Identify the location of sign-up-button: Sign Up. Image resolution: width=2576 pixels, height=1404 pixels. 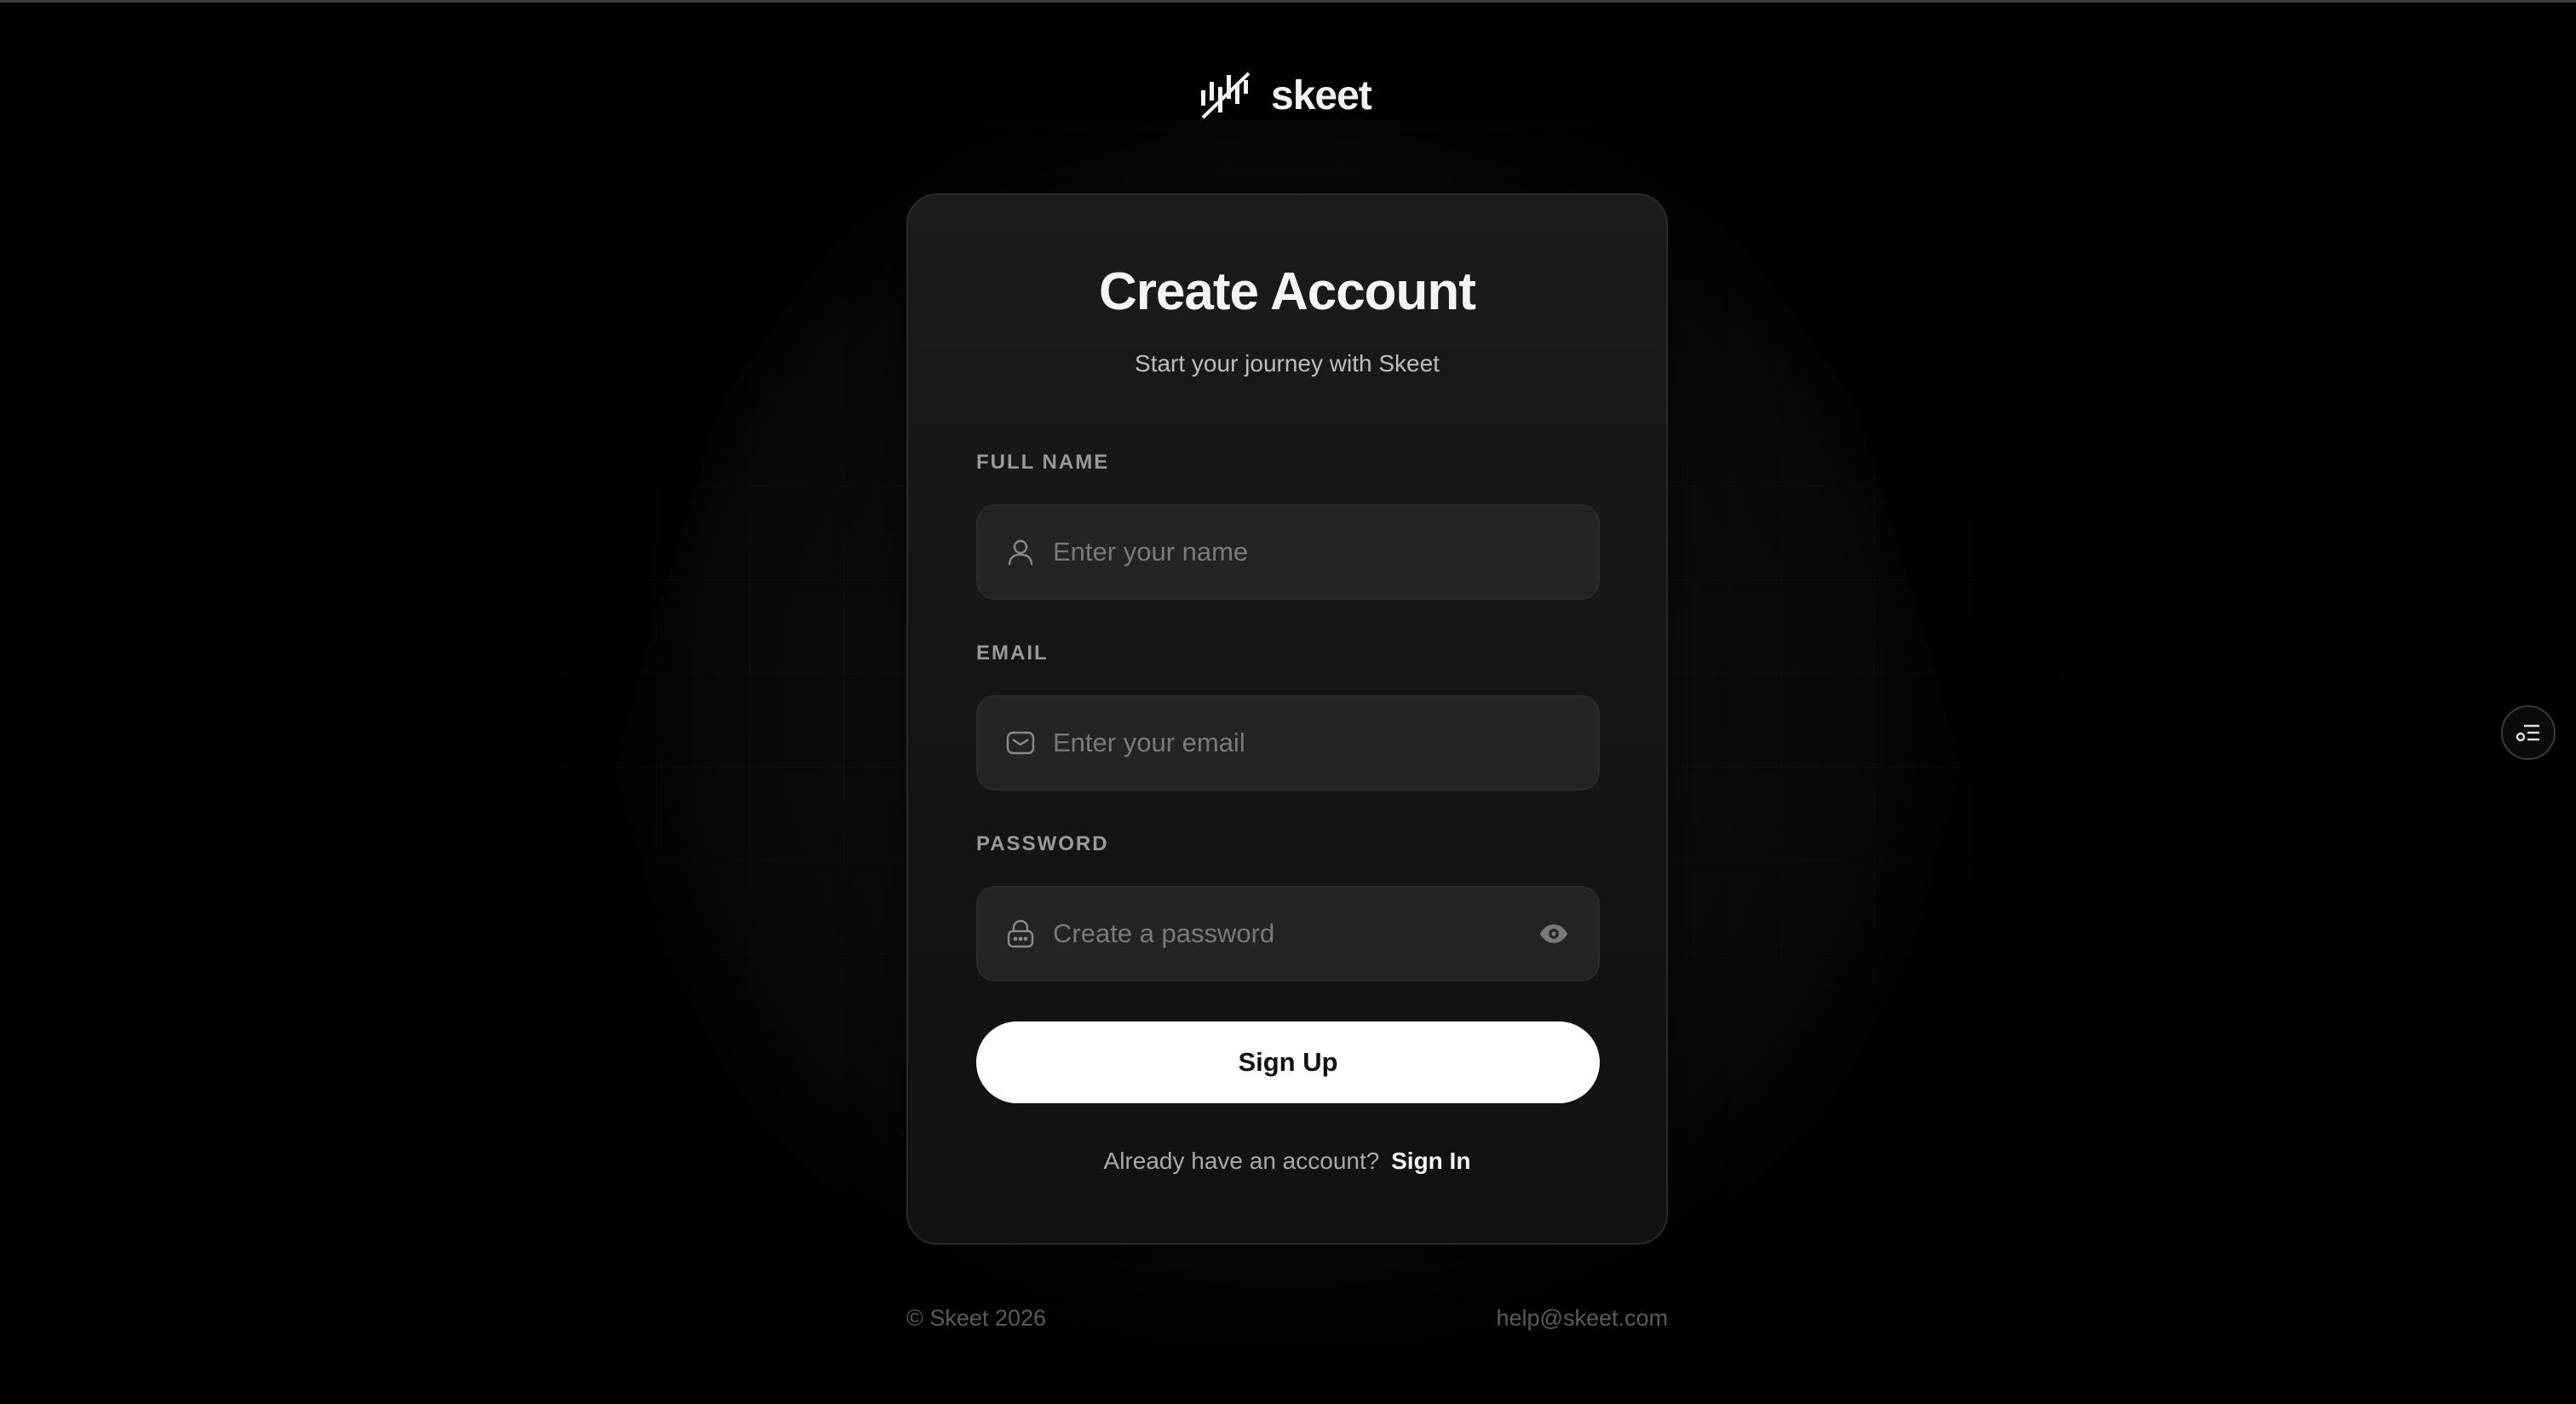
(1288, 1062).